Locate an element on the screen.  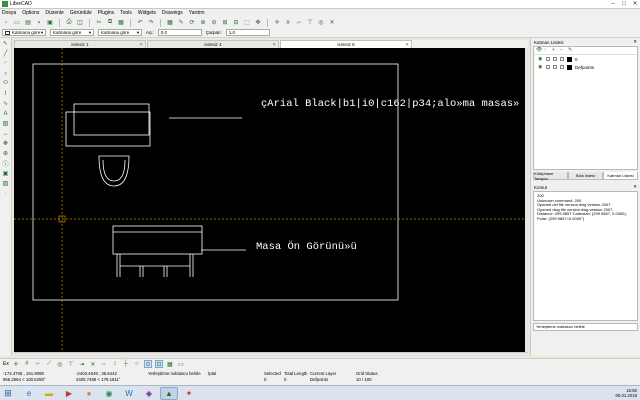
image-tool-icon: ▨ is located at coordinates (6, 183).